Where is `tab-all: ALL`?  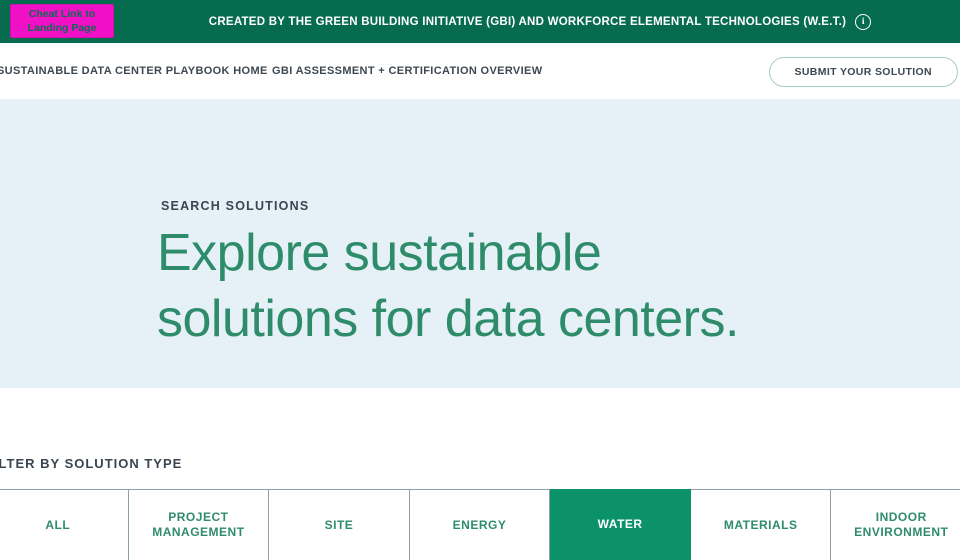
tab-all: ALL is located at coordinates (64, 525).